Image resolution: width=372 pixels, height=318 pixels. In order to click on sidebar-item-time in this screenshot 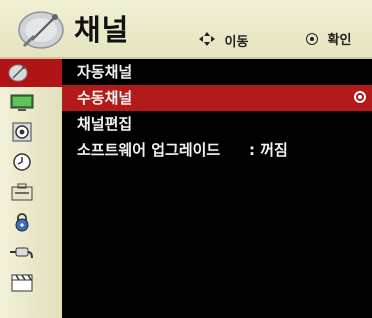, I will do `click(22, 162)`.